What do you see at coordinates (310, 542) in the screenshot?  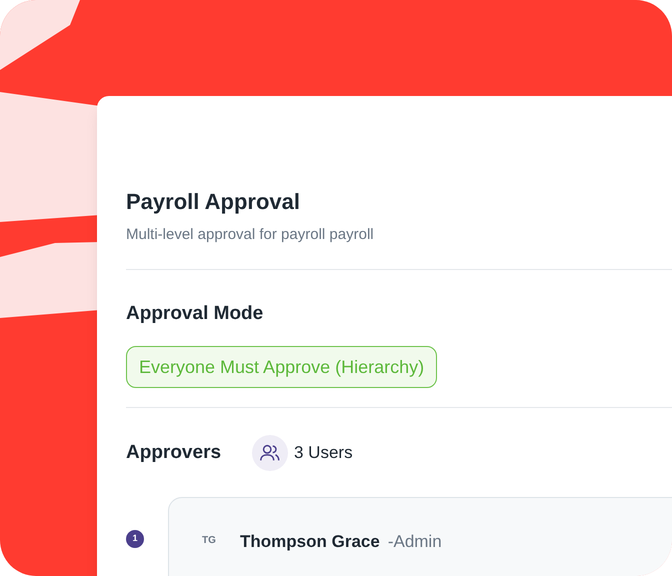 I see `approver-name: Thompson Grace` at bounding box center [310, 542].